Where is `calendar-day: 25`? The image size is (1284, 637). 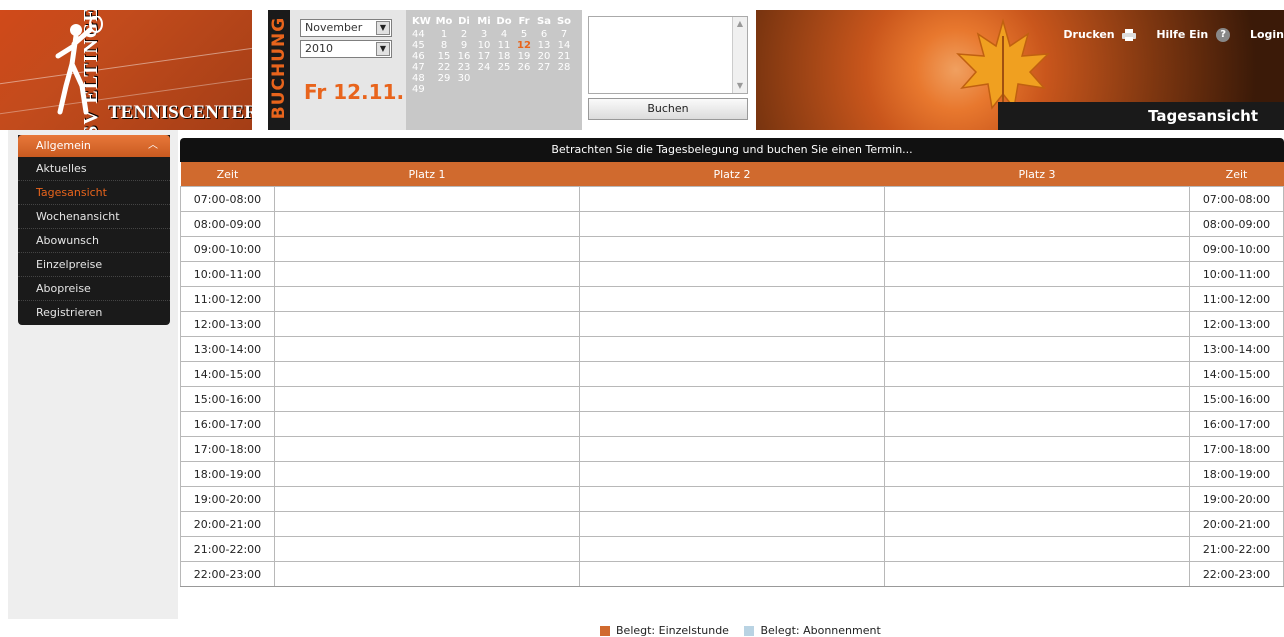
calendar-day: 25 is located at coordinates (504, 67).